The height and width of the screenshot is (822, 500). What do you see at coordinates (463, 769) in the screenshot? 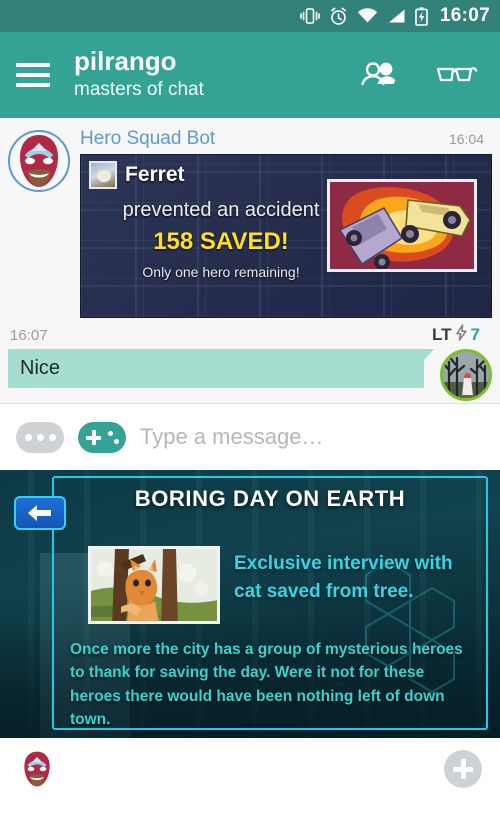
I see `plus-icon` at bounding box center [463, 769].